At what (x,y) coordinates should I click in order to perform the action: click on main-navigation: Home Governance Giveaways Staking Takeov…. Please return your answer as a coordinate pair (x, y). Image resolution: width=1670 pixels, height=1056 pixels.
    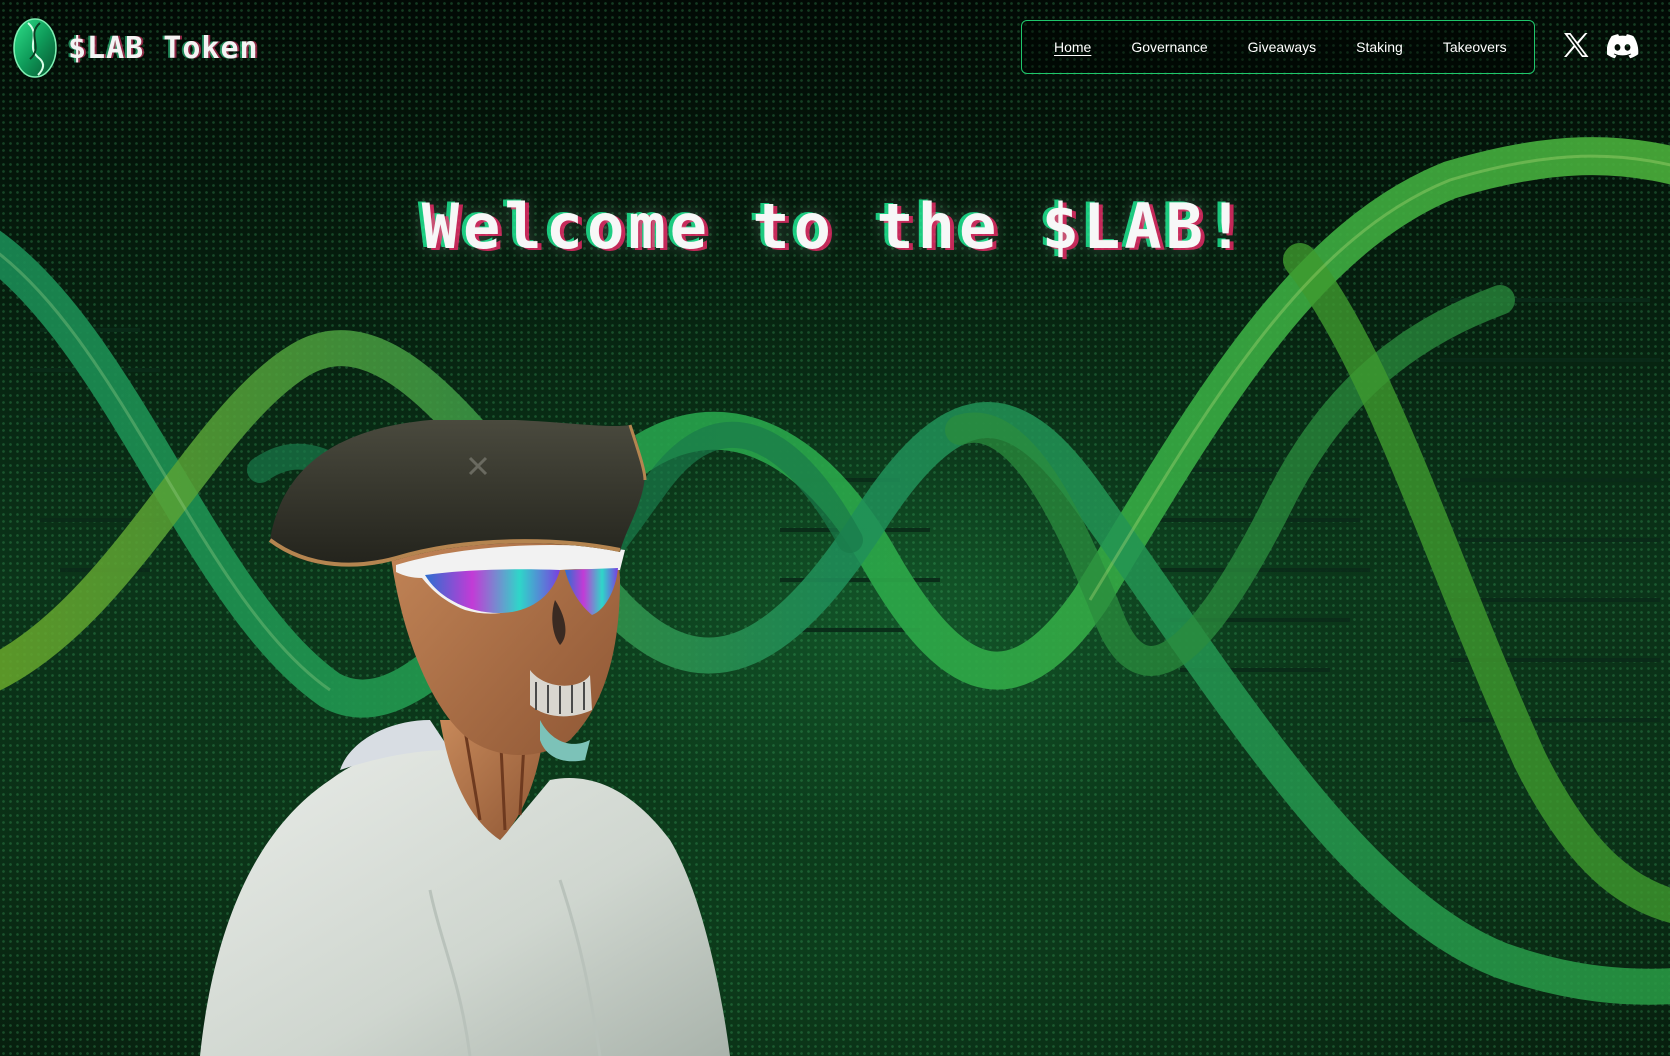
    Looking at the image, I should click on (1278, 47).